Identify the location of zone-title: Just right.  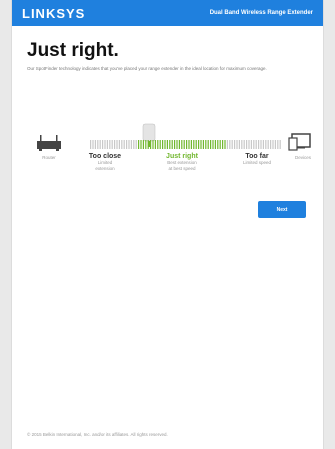
(182, 156).